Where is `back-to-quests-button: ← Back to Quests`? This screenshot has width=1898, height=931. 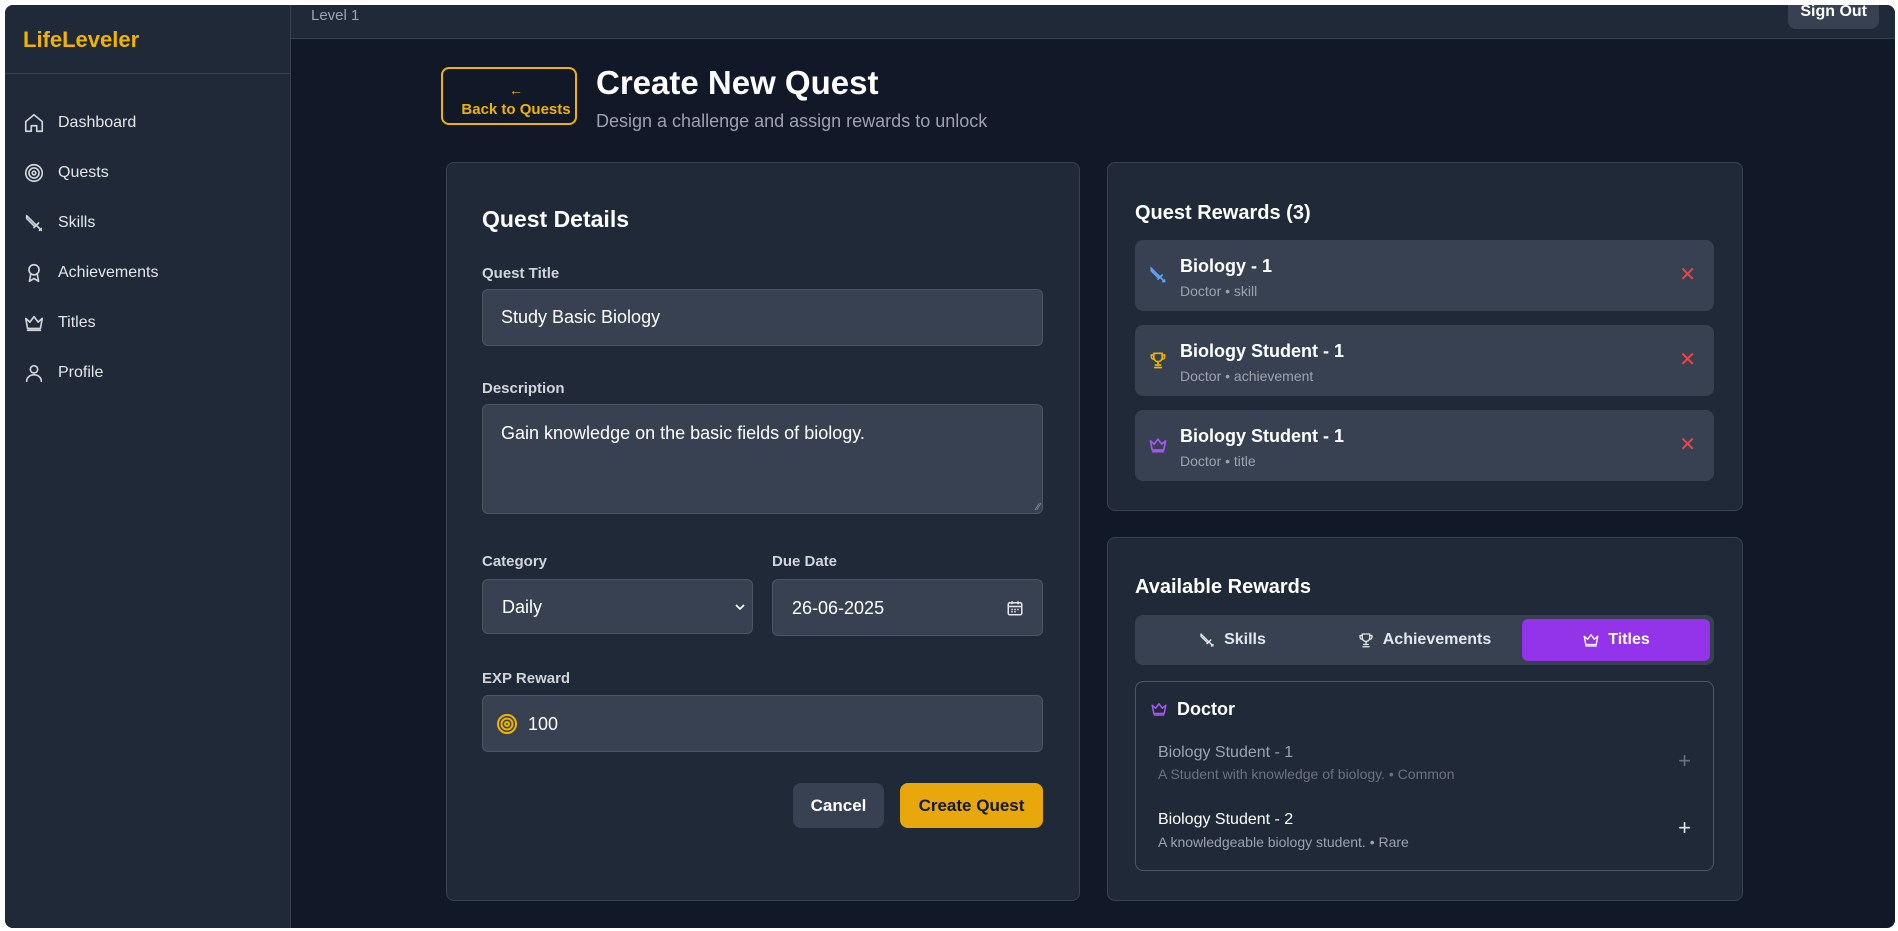 back-to-quests-button: ← Back to Quests is located at coordinates (509, 96).